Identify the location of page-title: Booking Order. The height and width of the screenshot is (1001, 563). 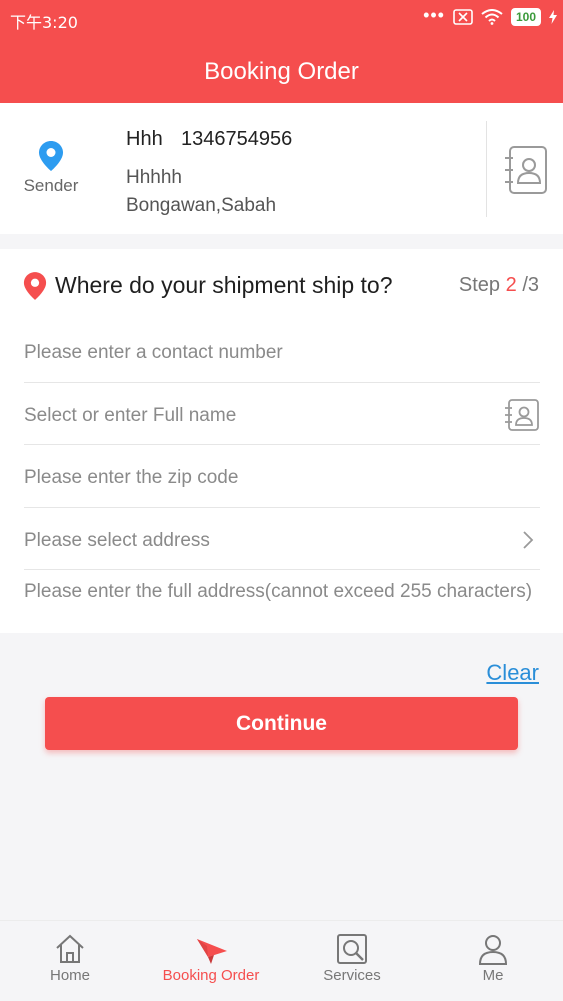
(281, 71).